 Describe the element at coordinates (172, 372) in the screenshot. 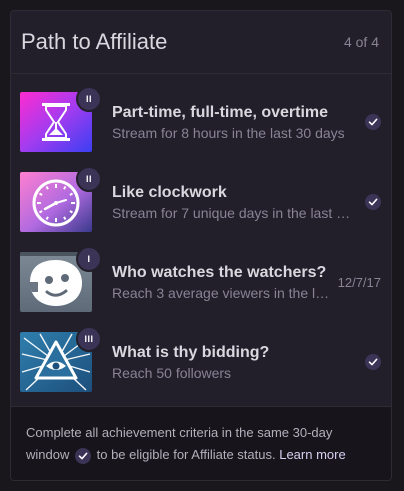

I see `achievement-description: Reach 50 followers` at that location.